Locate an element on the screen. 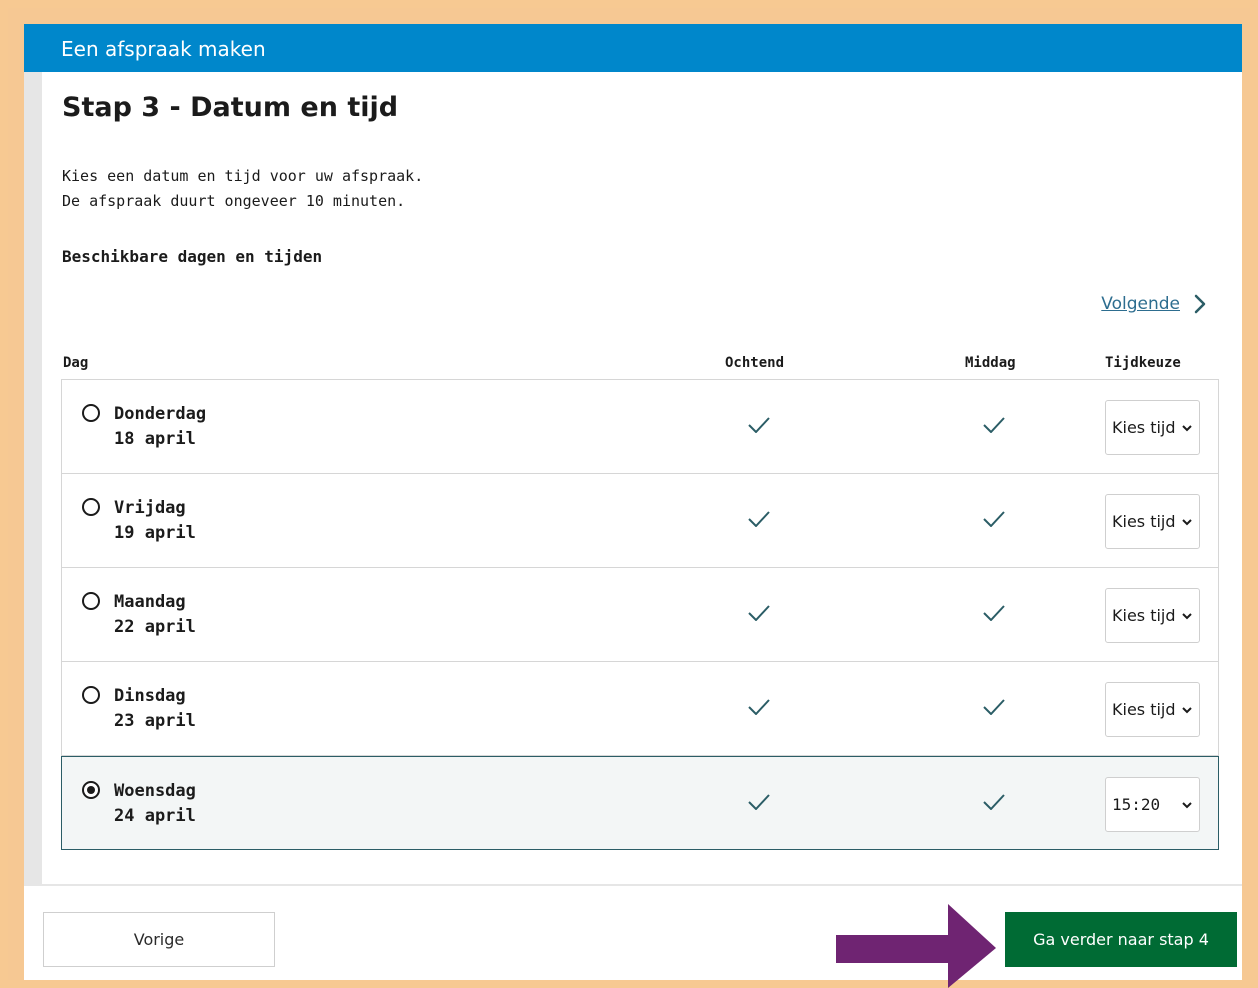 This screenshot has width=1258, height=988. day-name: Dinsdag is located at coordinates (150, 696).